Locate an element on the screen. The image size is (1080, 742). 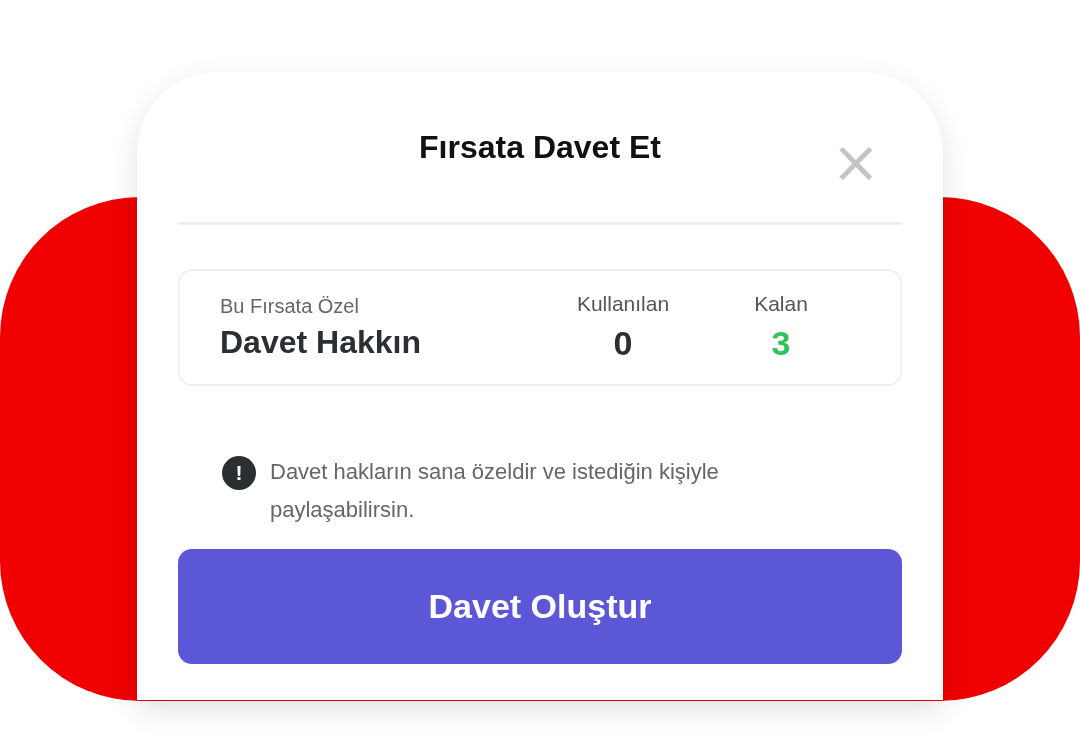
stat-value: 3 is located at coordinates (781, 343).